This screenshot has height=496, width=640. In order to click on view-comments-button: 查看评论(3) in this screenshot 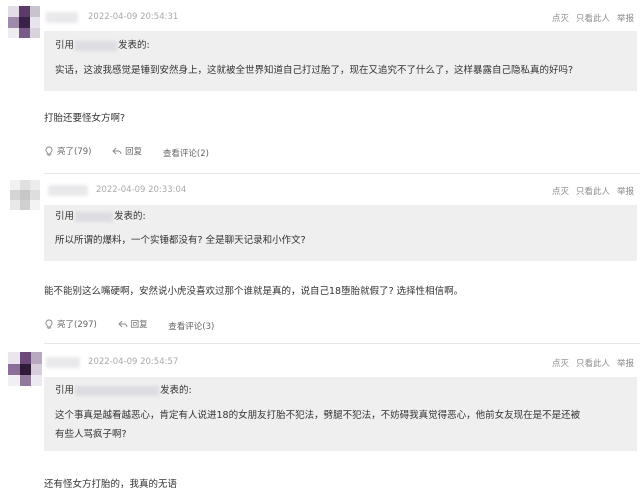, I will do `click(191, 326)`.